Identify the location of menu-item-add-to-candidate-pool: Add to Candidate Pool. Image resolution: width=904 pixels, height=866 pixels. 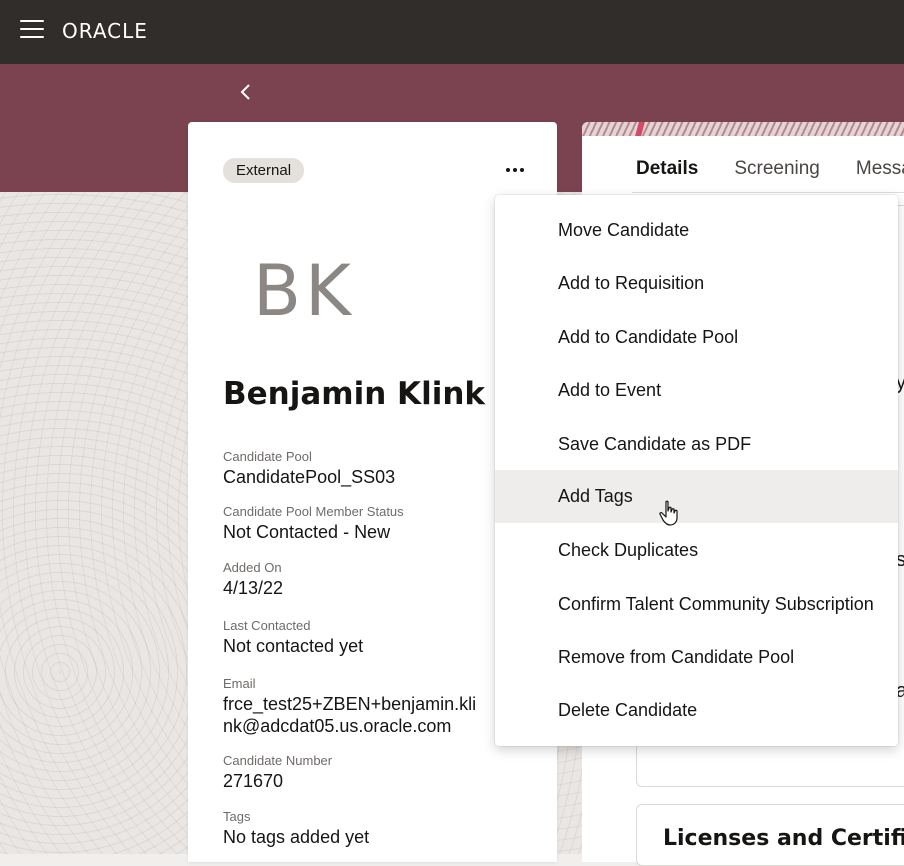
(696, 337).